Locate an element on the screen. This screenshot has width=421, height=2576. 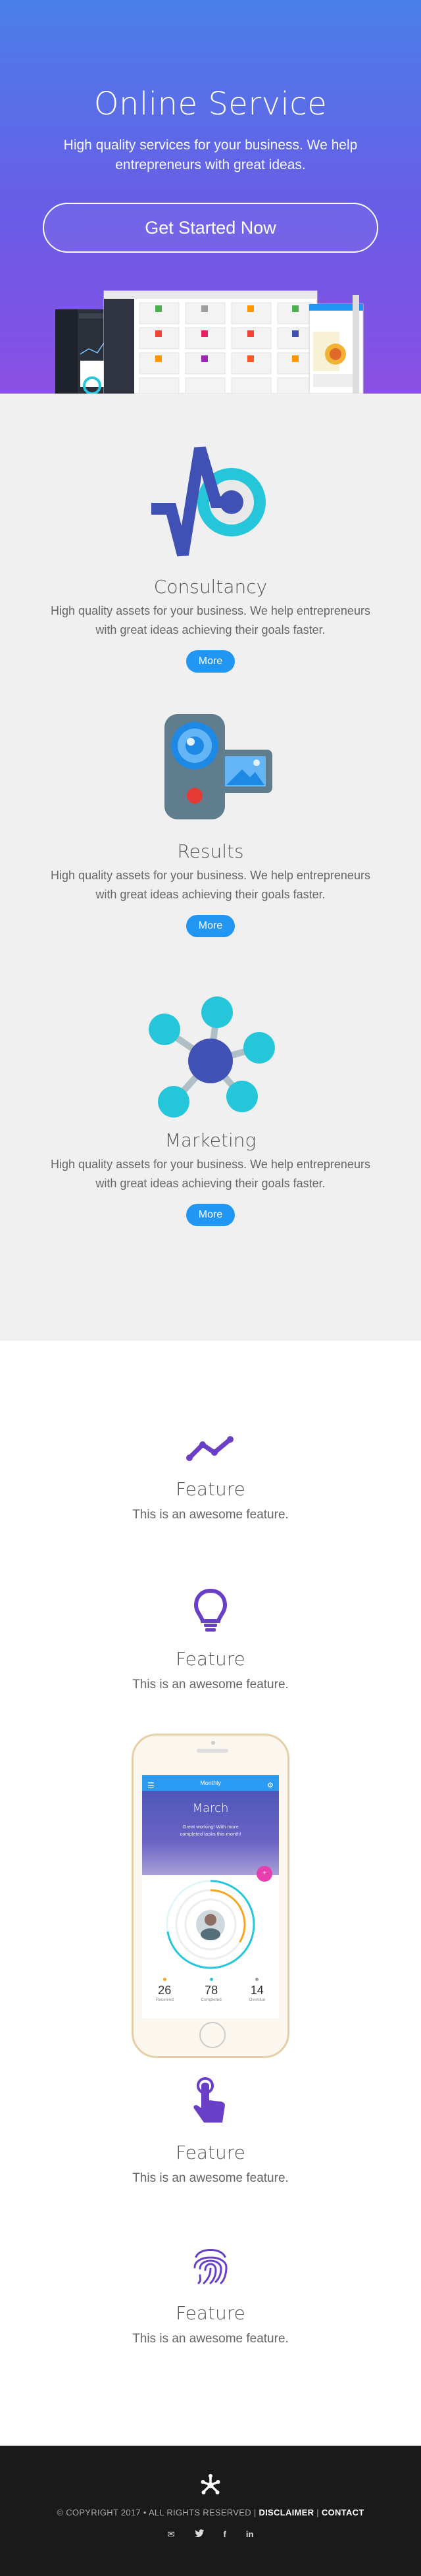
service-title: Consultancy is located at coordinates (210, 587).